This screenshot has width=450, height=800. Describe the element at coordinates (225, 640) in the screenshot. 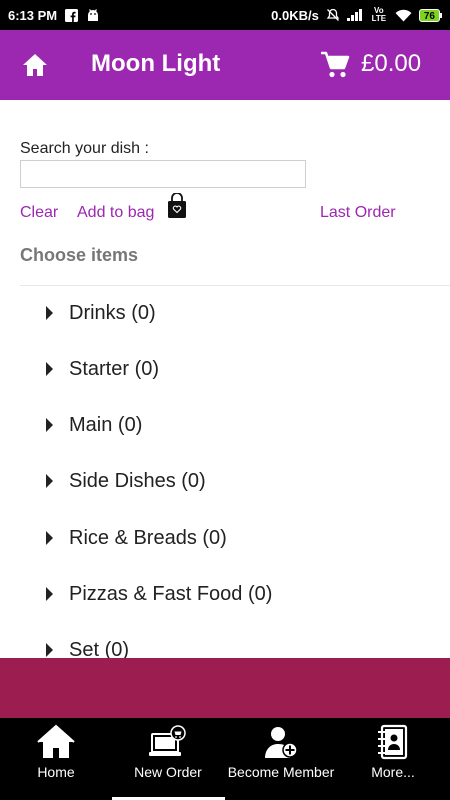

I see `category-item-set: Set (0)` at that location.